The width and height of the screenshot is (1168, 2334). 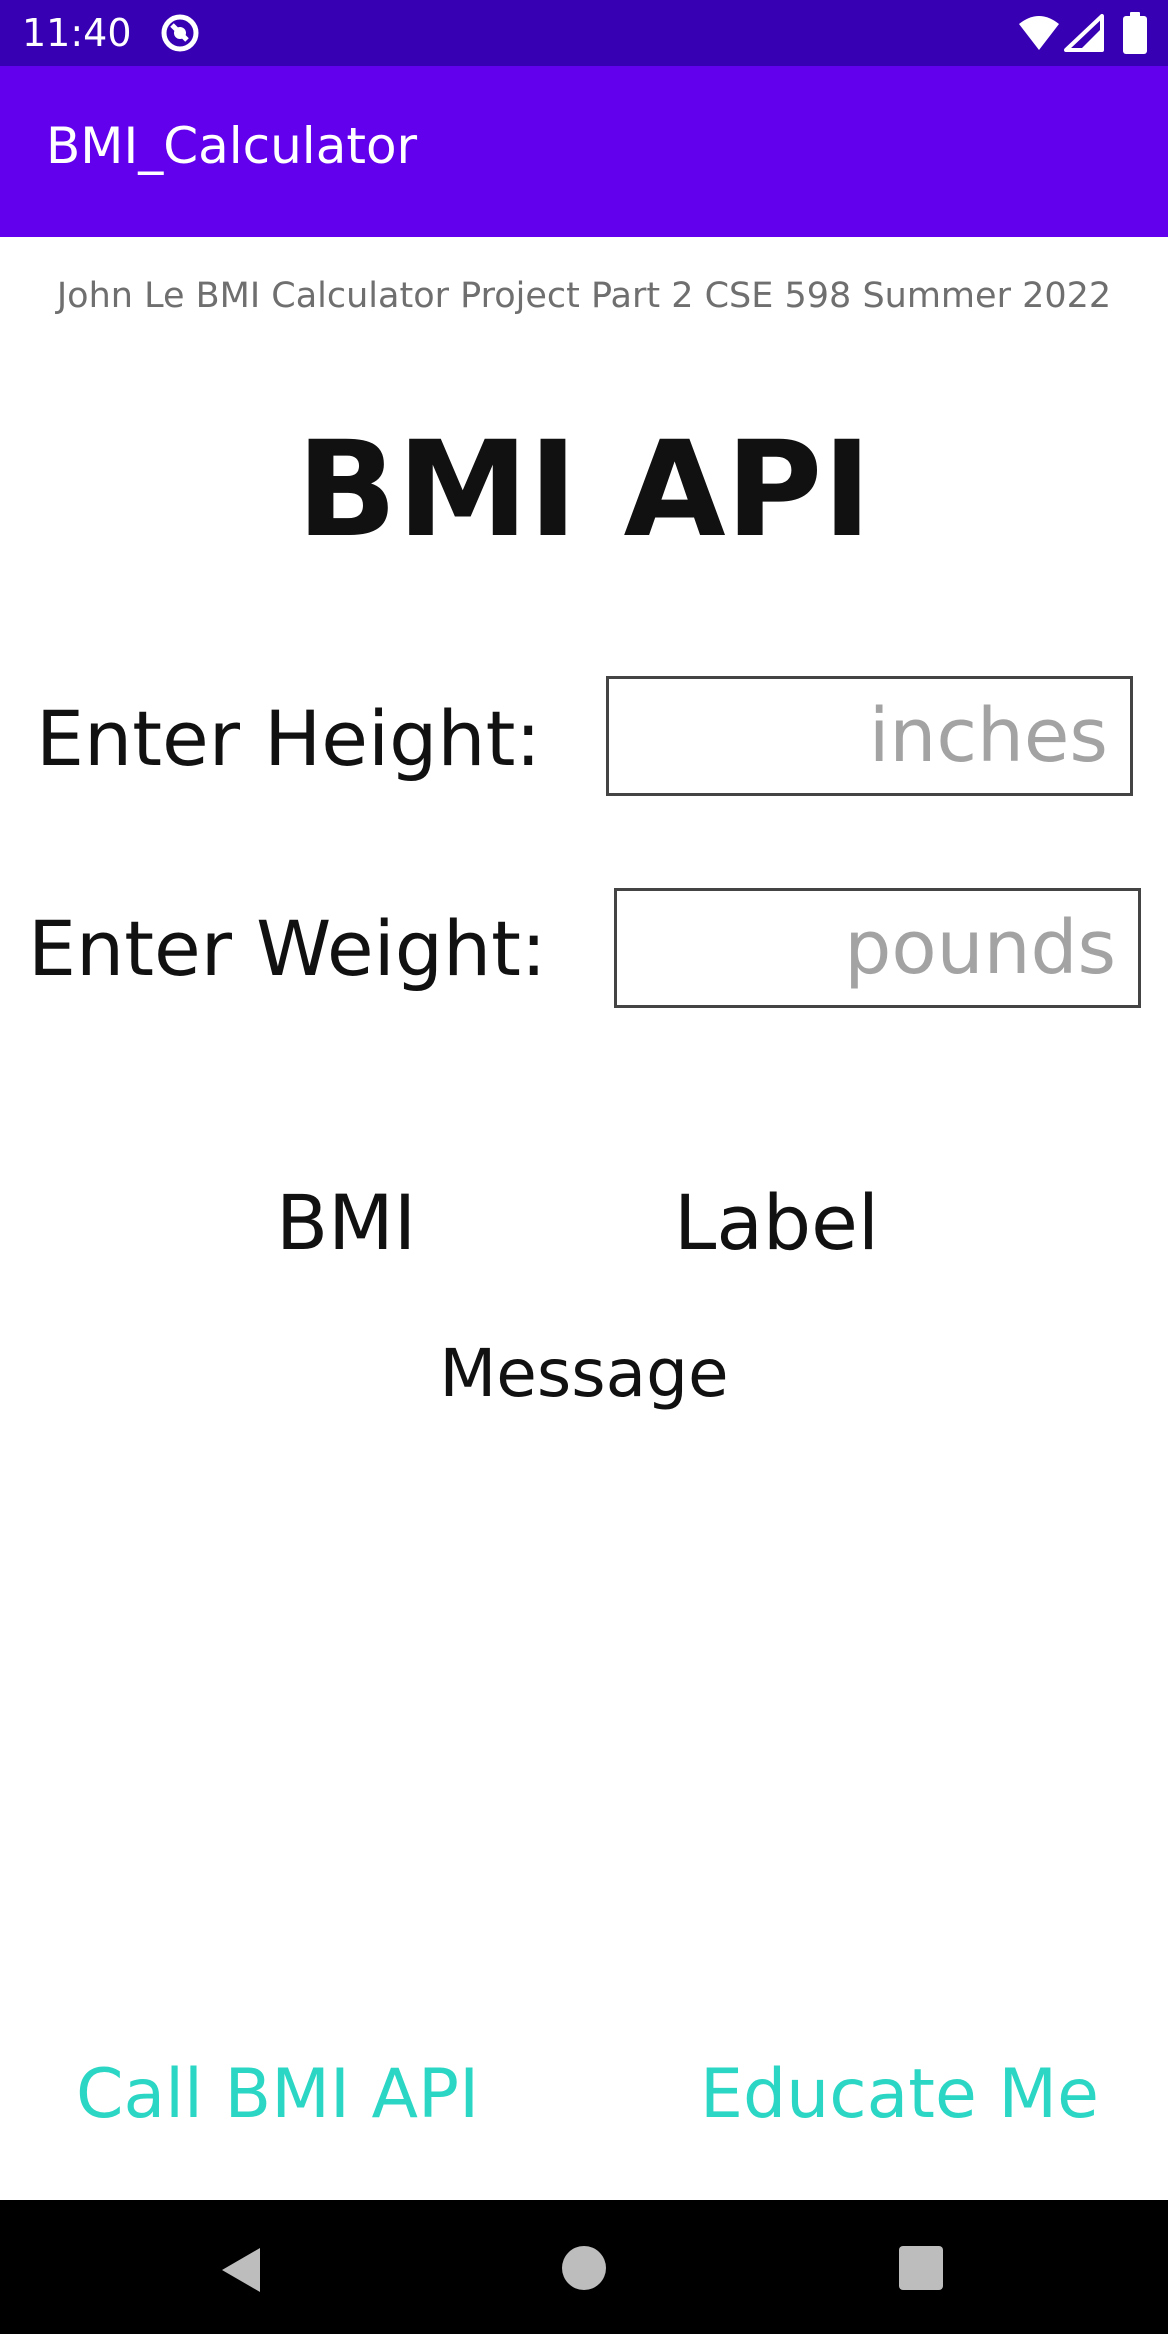 What do you see at coordinates (584, 490) in the screenshot?
I see `page-heading: BMI API` at bounding box center [584, 490].